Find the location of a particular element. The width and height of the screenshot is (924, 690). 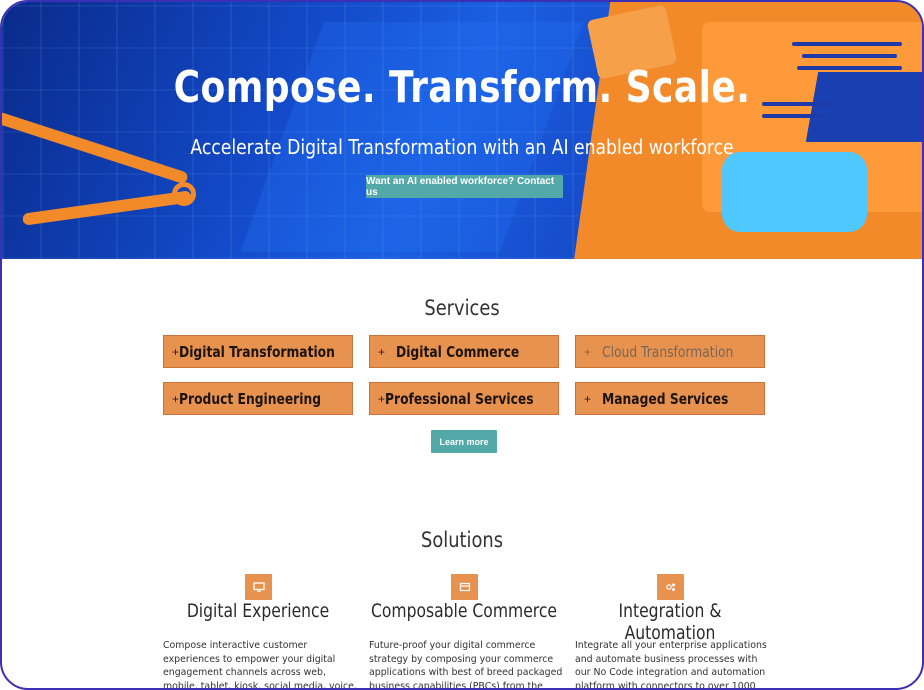

service-product-engineering: + Product Engineering is located at coordinates (258, 398).